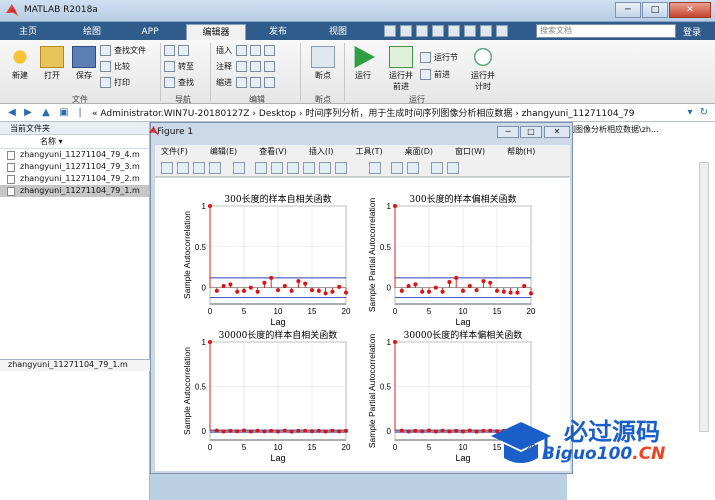 Image resolution: width=715 pixels, height=500 pixels. Describe the element at coordinates (462, 199) in the screenshot. I see `chart-title: 300长度的样本偏相关函数` at that location.